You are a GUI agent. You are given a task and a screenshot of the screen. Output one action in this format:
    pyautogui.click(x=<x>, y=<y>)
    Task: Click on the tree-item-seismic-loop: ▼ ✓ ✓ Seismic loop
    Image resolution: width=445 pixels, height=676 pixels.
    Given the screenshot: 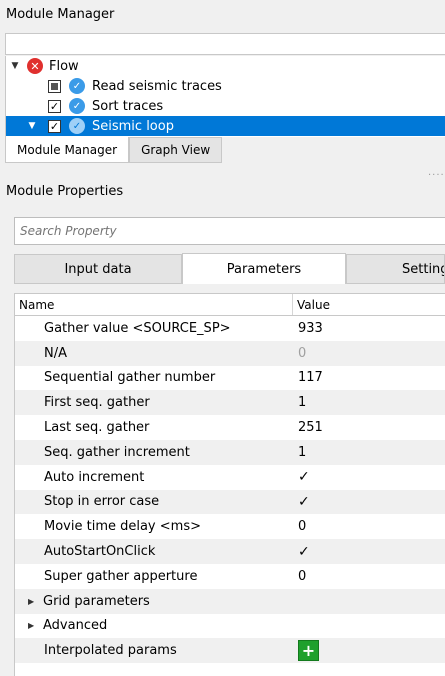 What is the action you would take?
    pyautogui.click(x=225, y=126)
    